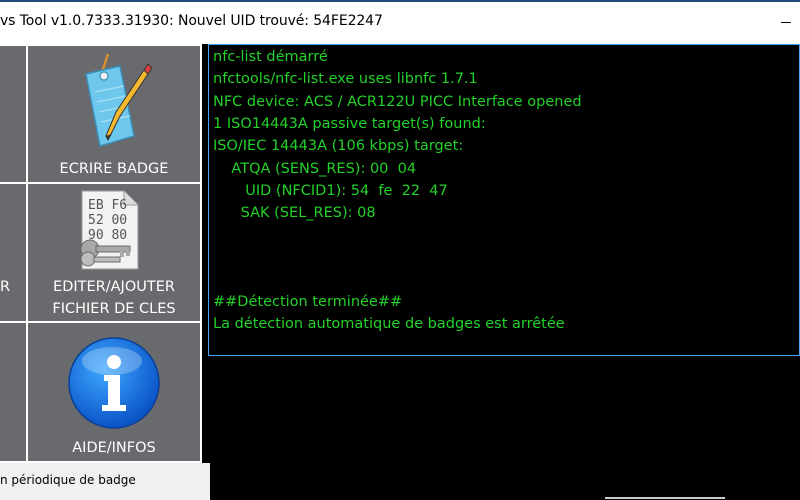  I want to click on console-line: SAK (SEL_RES): 08, so click(294, 213).